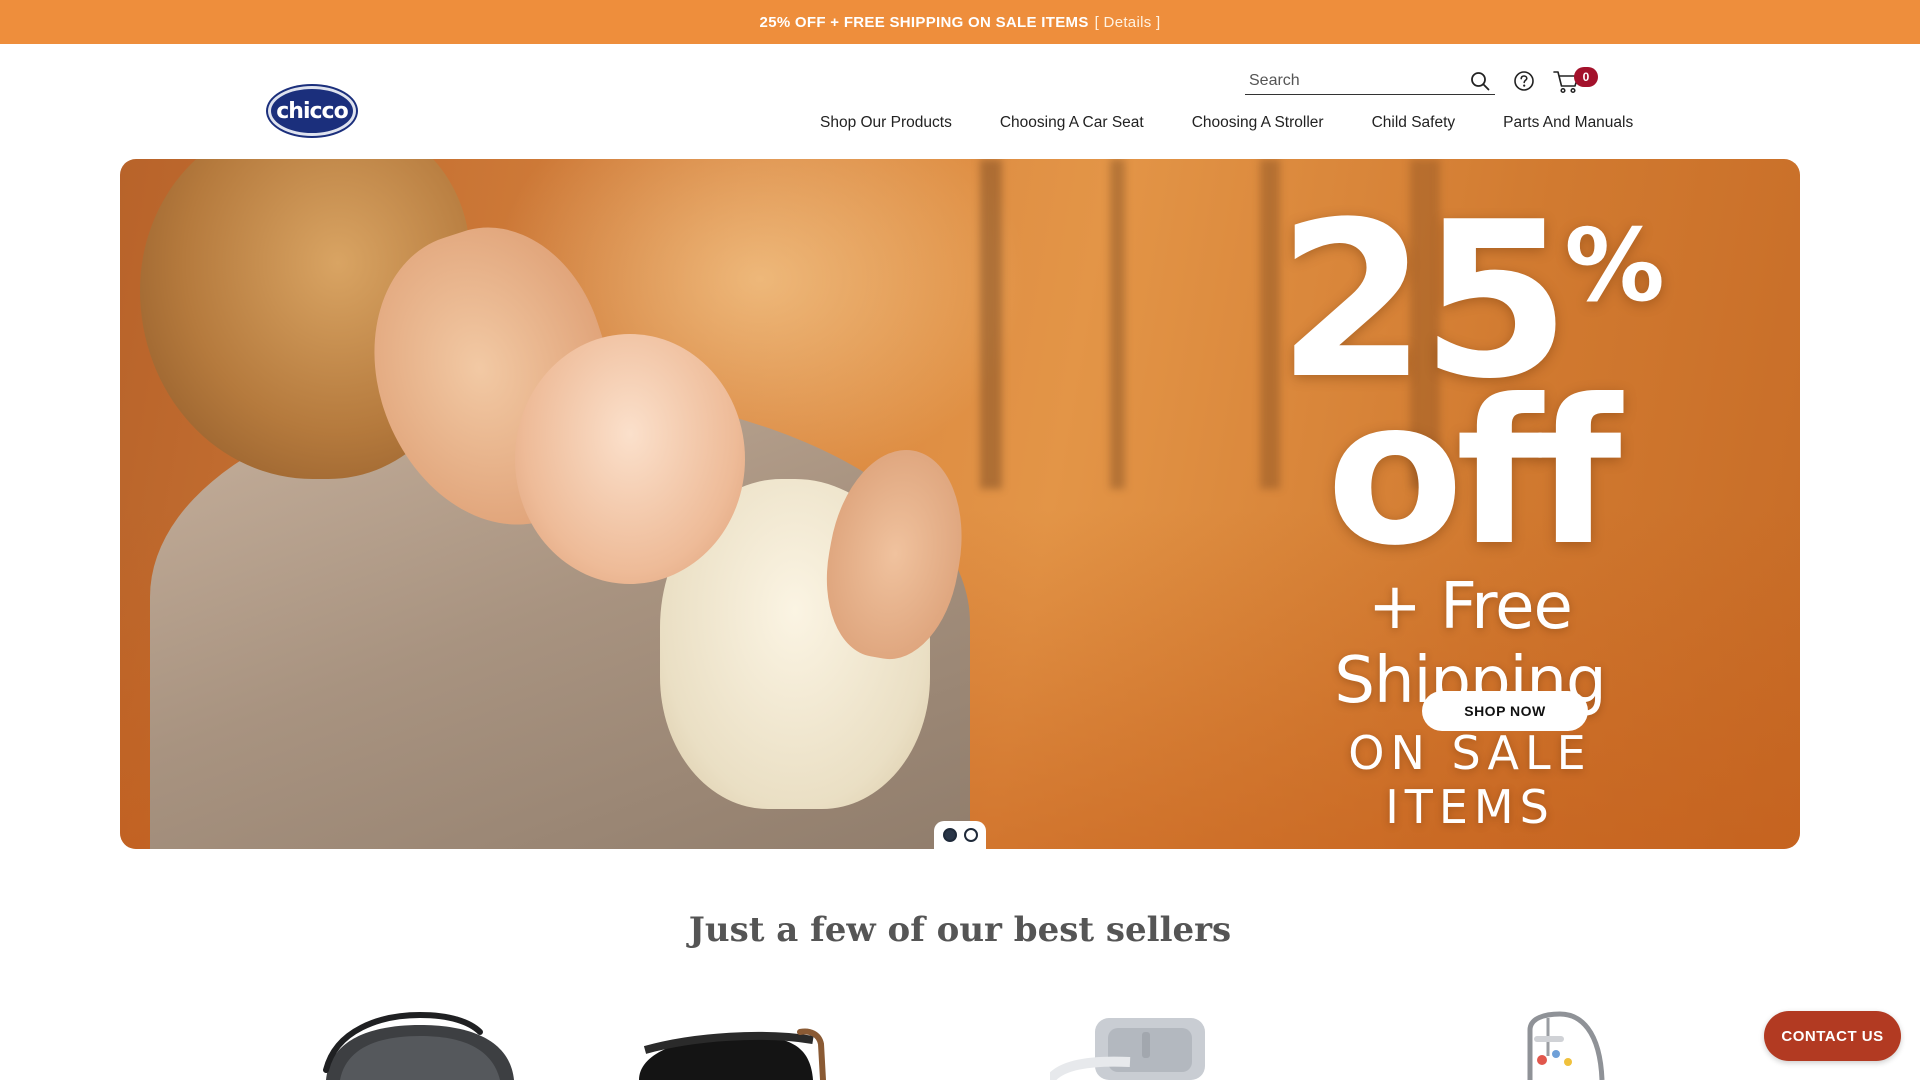  I want to click on hero-baby-head, so click(630, 459).